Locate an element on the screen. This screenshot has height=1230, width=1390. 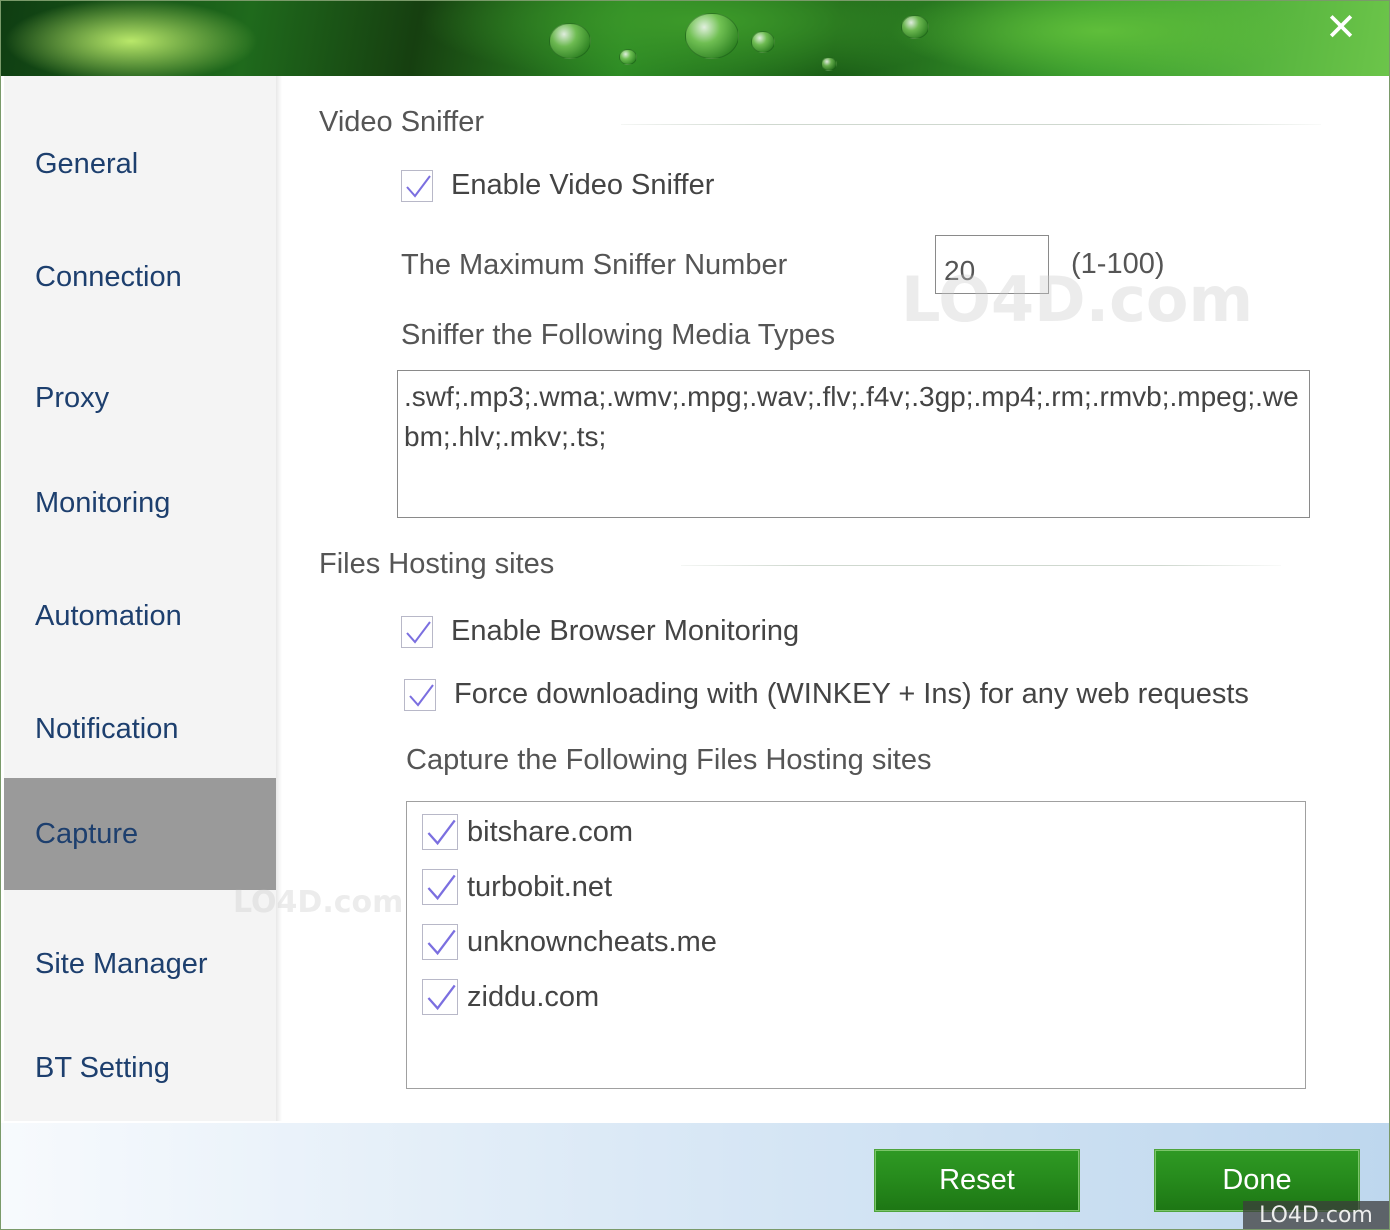
enable-video-sniffer-checkbox: Enable Video Sniffer is located at coordinates (557, 185).